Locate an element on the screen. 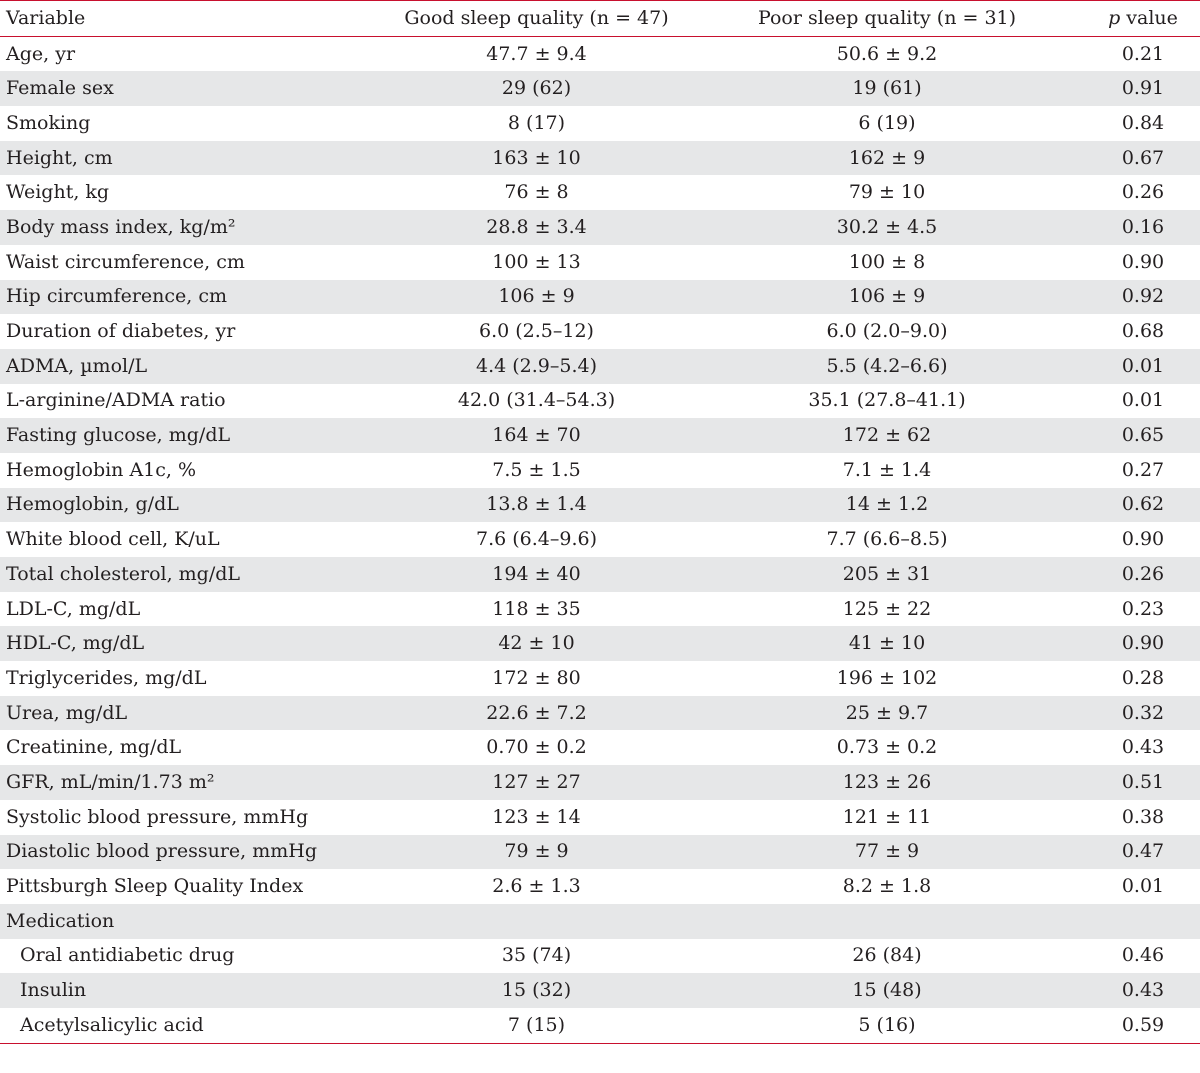 This screenshot has width=1200, height=1073. cell-good: 123 ± 14 is located at coordinates (536, 816).